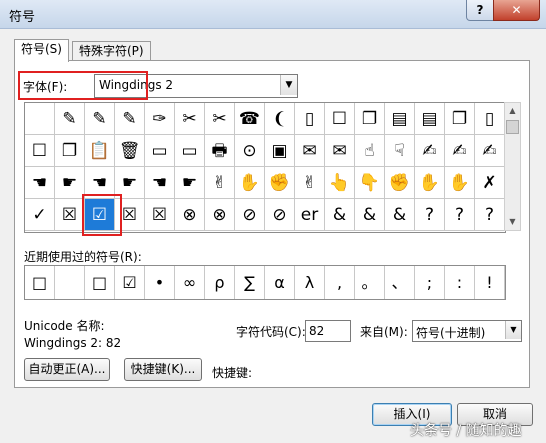 This screenshot has width=546, height=443. What do you see at coordinates (70, 282) in the screenshot?
I see `recent-symbol-cell` at bounding box center [70, 282].